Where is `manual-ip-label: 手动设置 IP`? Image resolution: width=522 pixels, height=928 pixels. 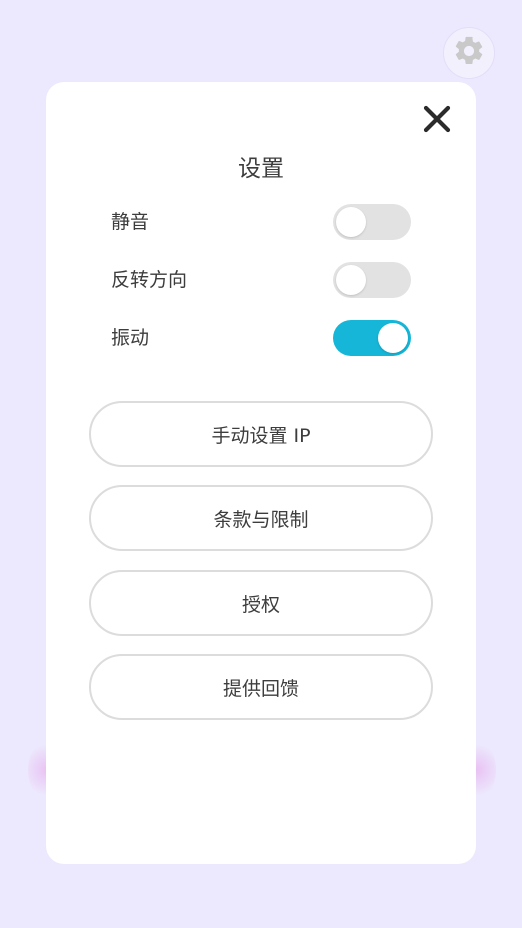 manual-ip-label: 手动设置 IP is located at coordinates (261, 435).